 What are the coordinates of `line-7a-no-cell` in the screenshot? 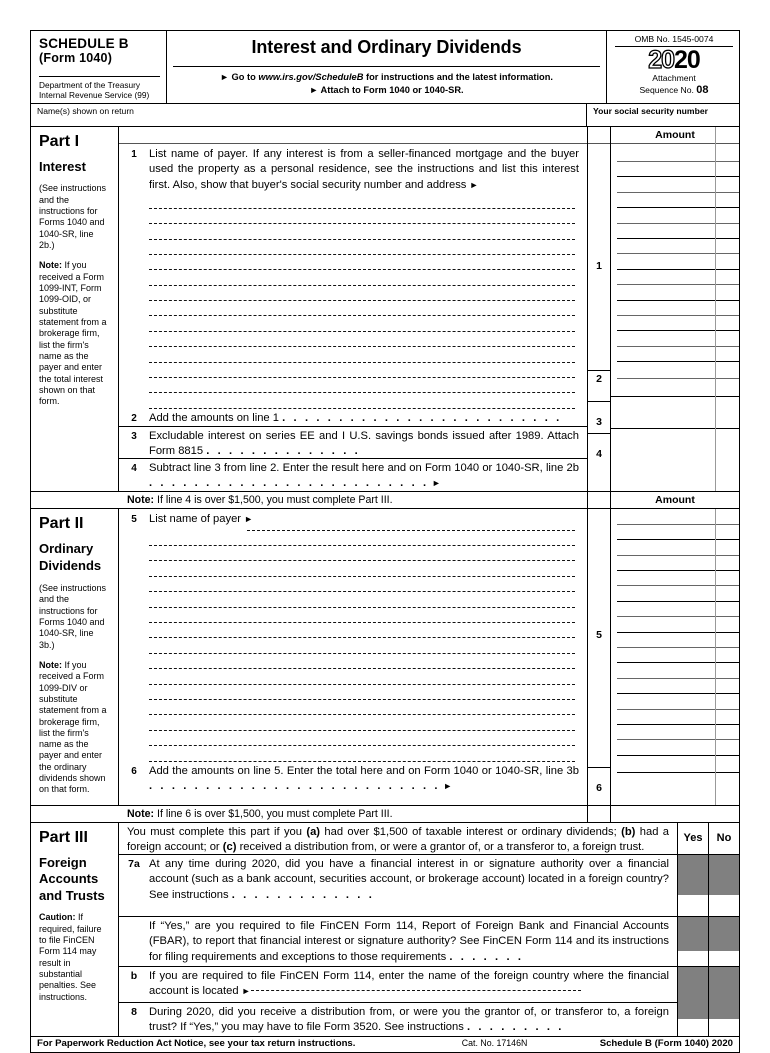 It's located at (724, 884).